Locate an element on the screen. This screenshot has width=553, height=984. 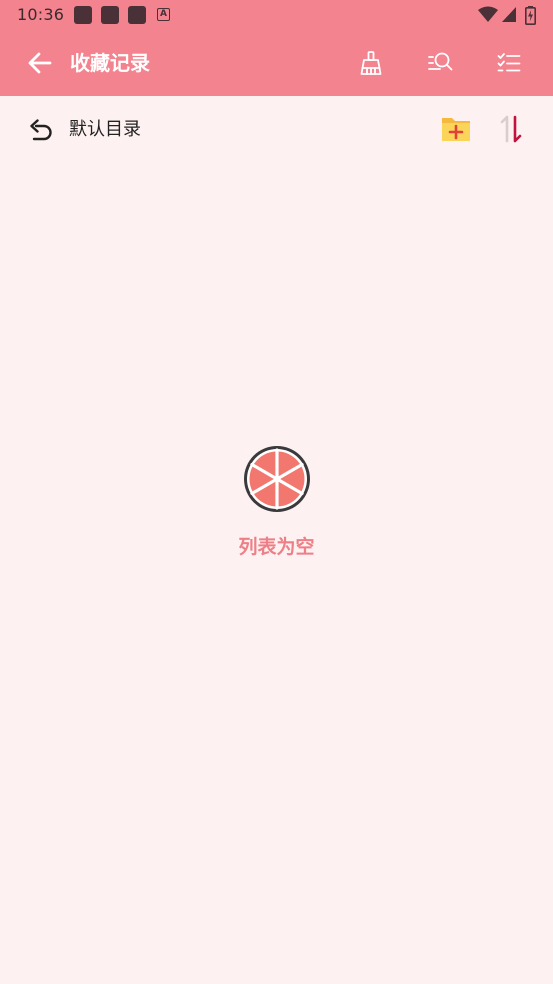
empty-message: 列表为空 is located at coordinates (276, 547).